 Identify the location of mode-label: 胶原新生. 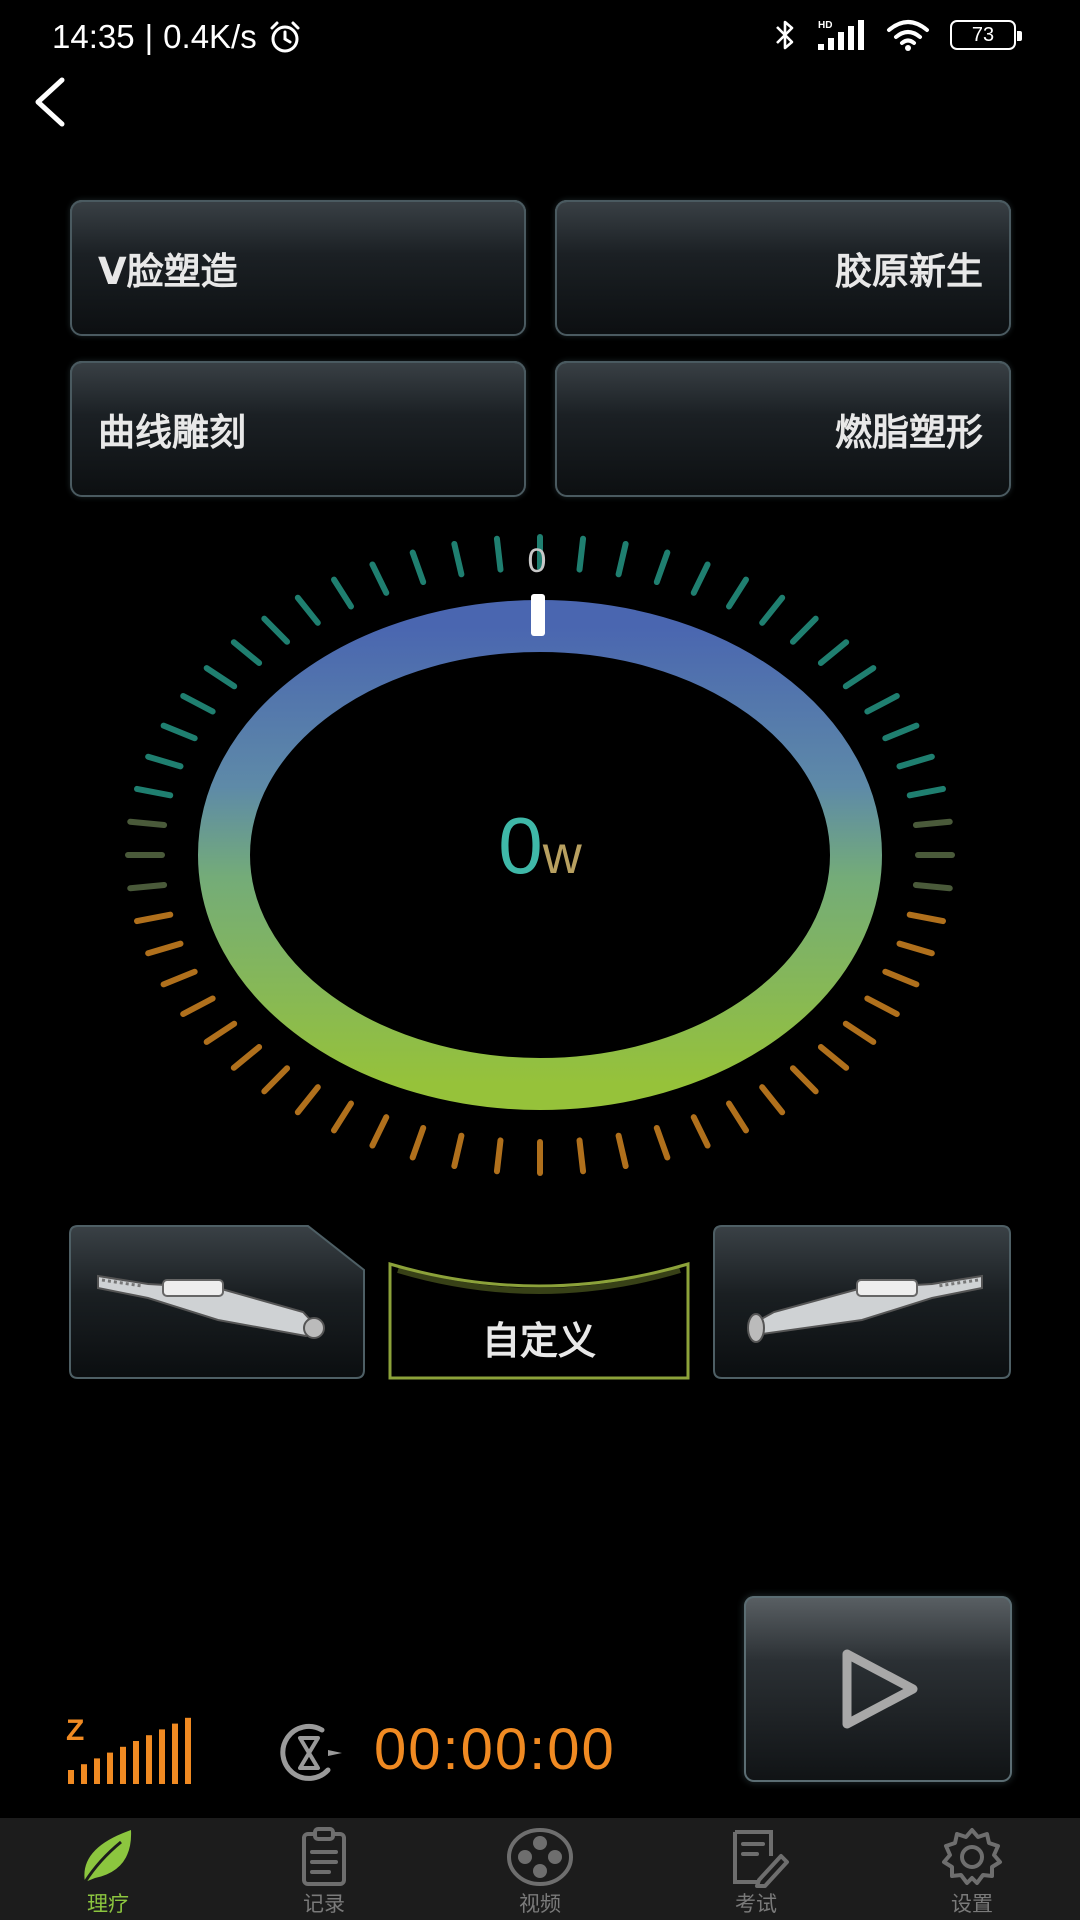
(909, 271).